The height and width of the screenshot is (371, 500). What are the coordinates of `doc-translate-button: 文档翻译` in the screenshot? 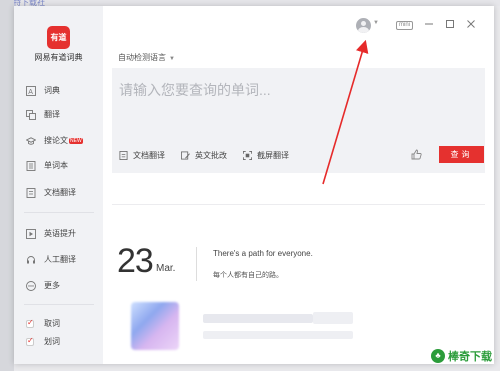 It's located at (142, 155).